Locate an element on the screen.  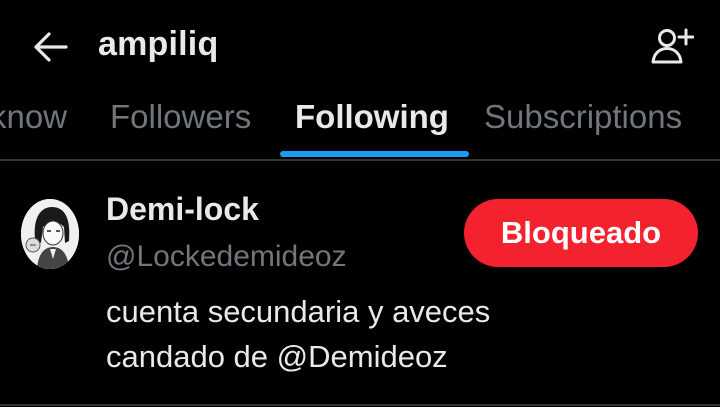
avatar is located at coordinates (50, 234).